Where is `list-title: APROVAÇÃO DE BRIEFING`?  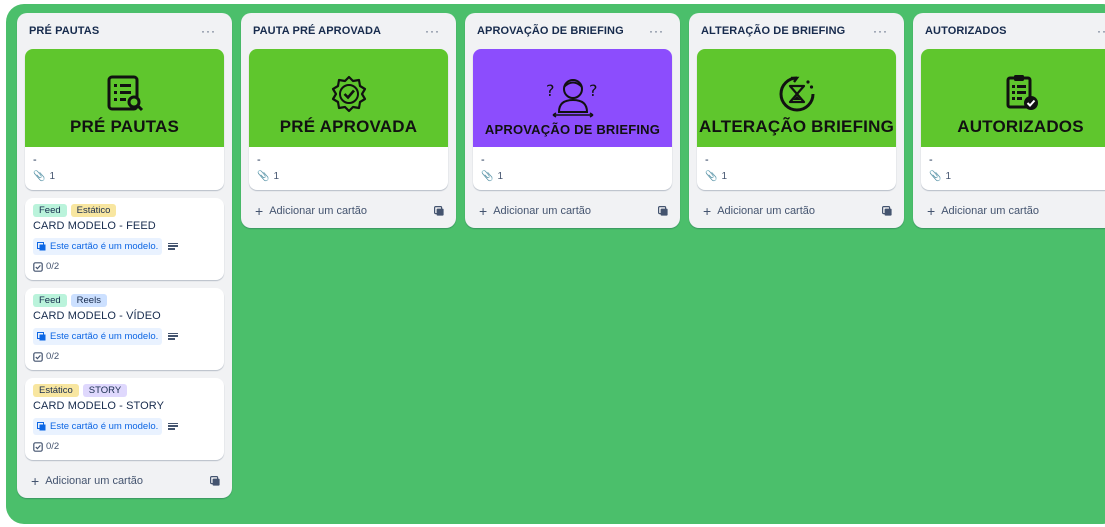 list-title: APROVAÇÃO DE BRIEFING is located at coordinates (550, 31).